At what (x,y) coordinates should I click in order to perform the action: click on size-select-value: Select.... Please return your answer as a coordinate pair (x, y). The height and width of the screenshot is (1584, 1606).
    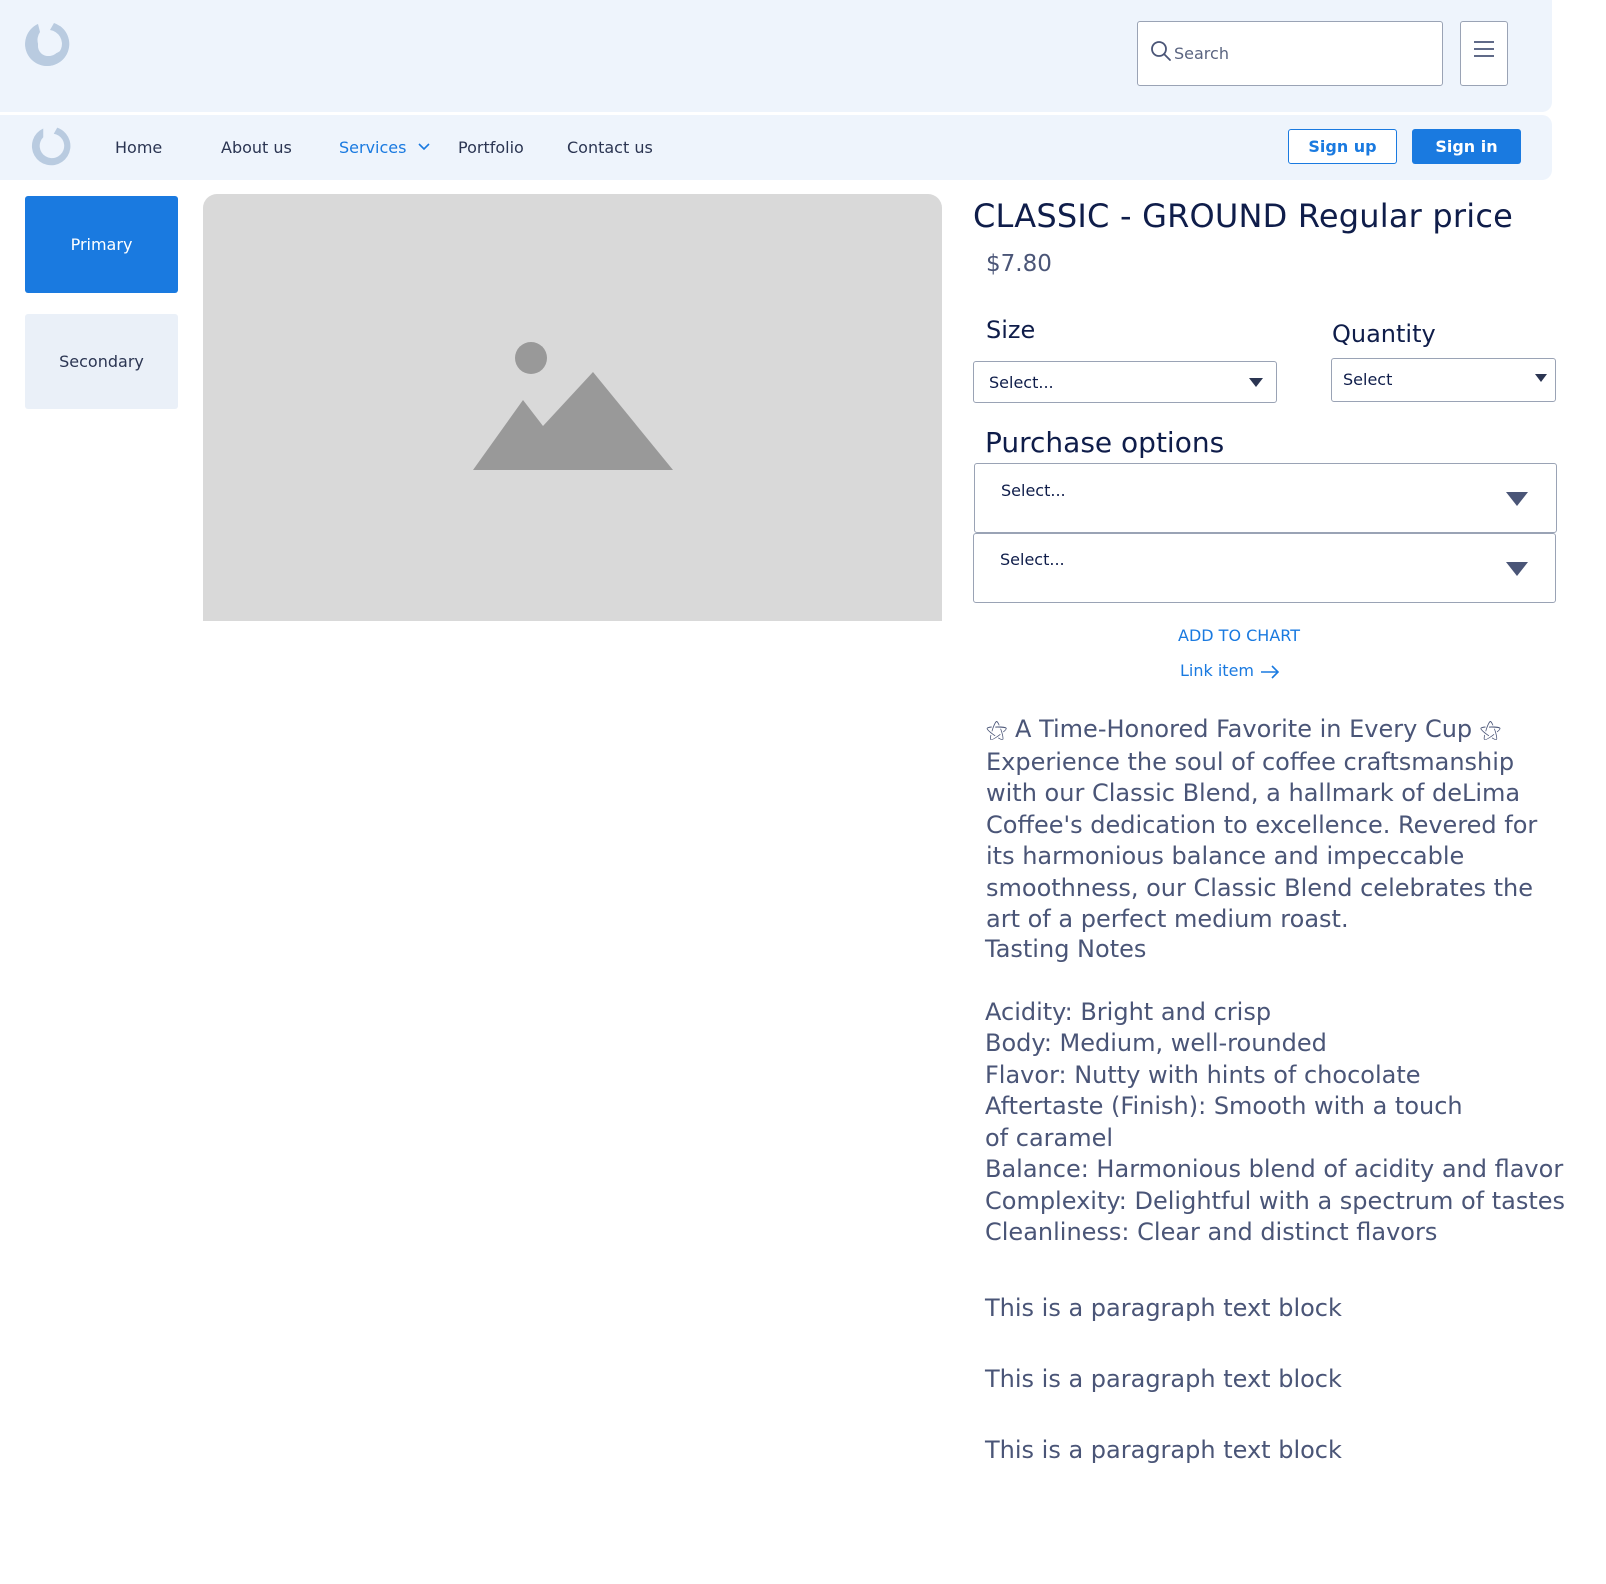
    Looking at the image, I should click on (1021, 382).